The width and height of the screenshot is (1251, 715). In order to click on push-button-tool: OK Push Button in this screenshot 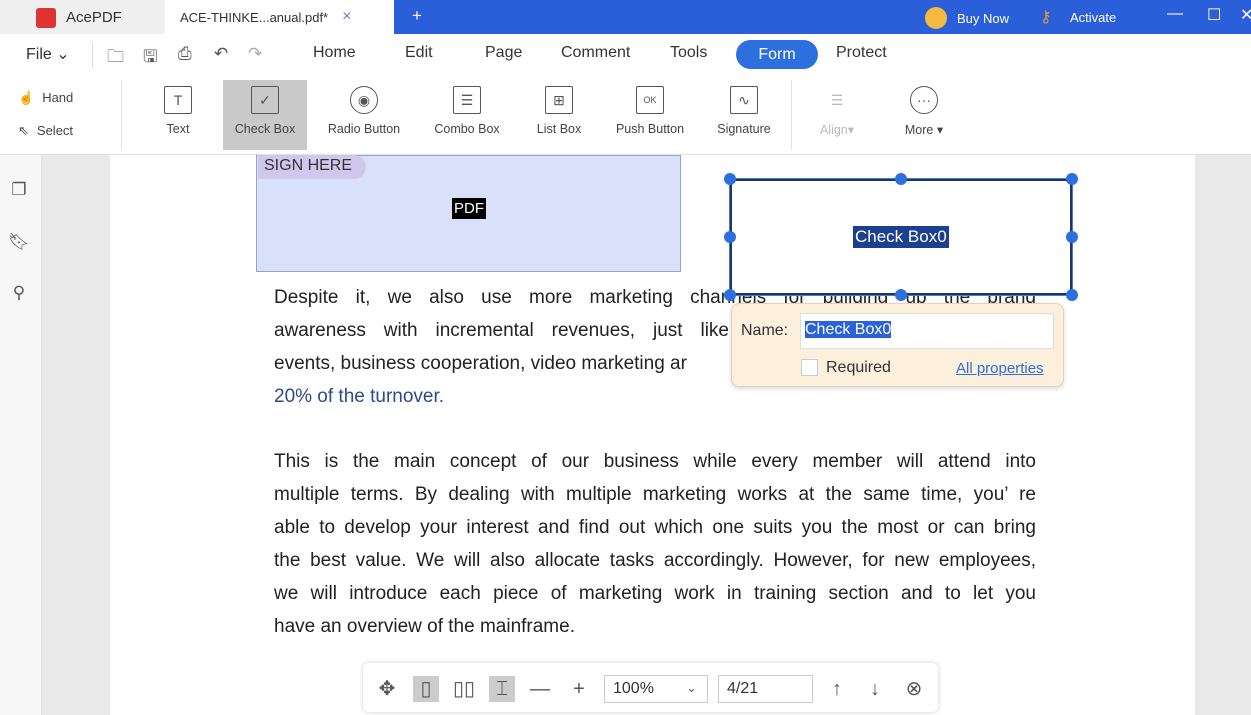, I will do `click(650, 115)`.